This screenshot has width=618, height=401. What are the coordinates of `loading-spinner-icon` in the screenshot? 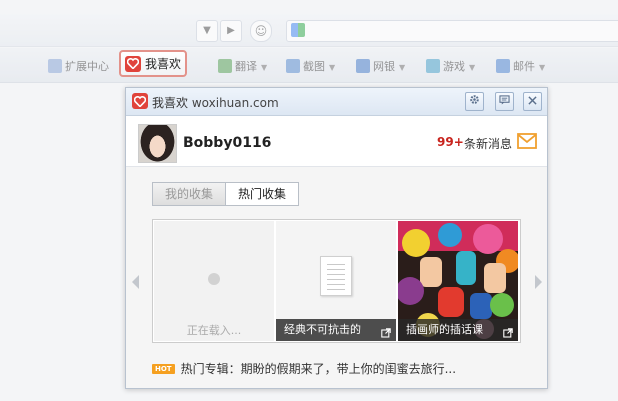 It's located at (214, 279).